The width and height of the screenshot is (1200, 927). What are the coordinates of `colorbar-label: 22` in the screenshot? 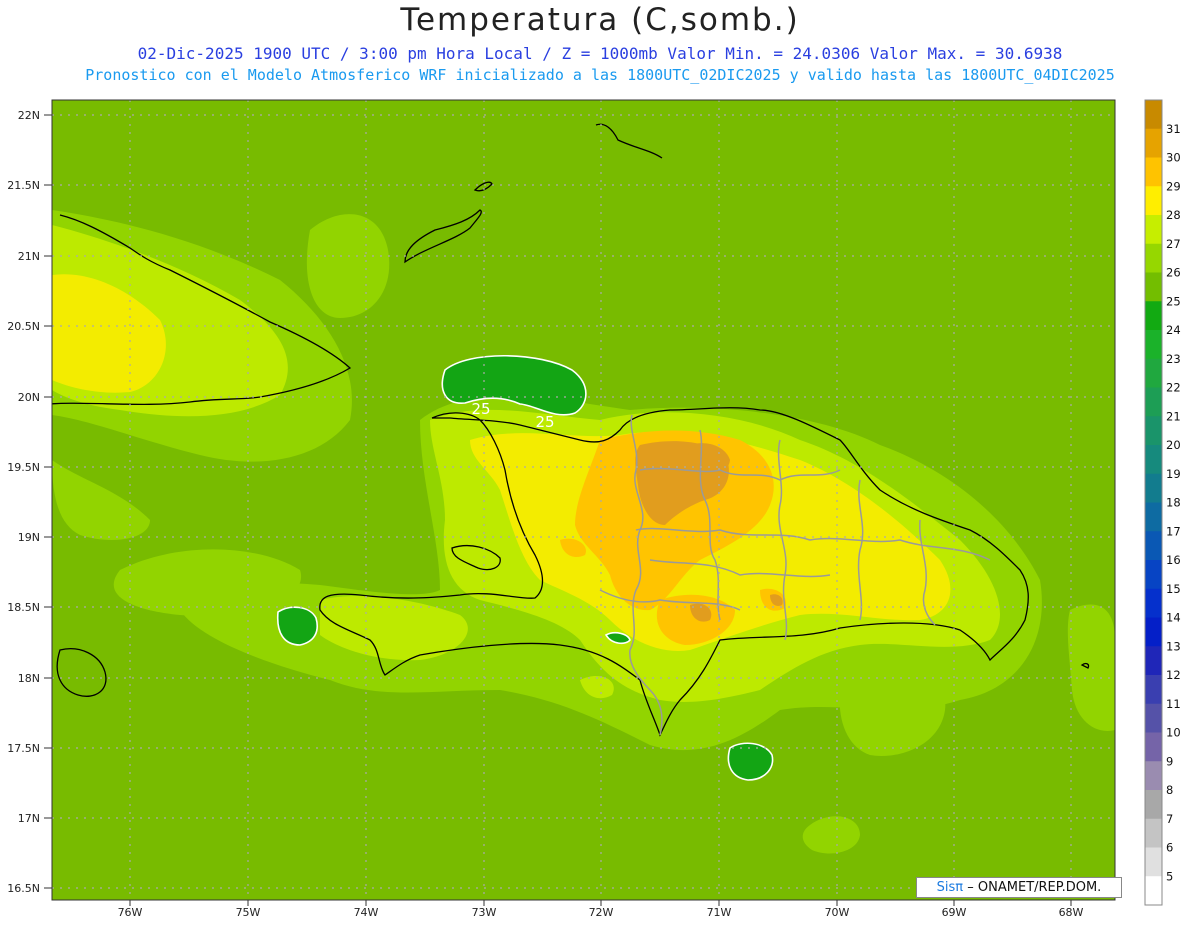 It's located at (1173, 388).